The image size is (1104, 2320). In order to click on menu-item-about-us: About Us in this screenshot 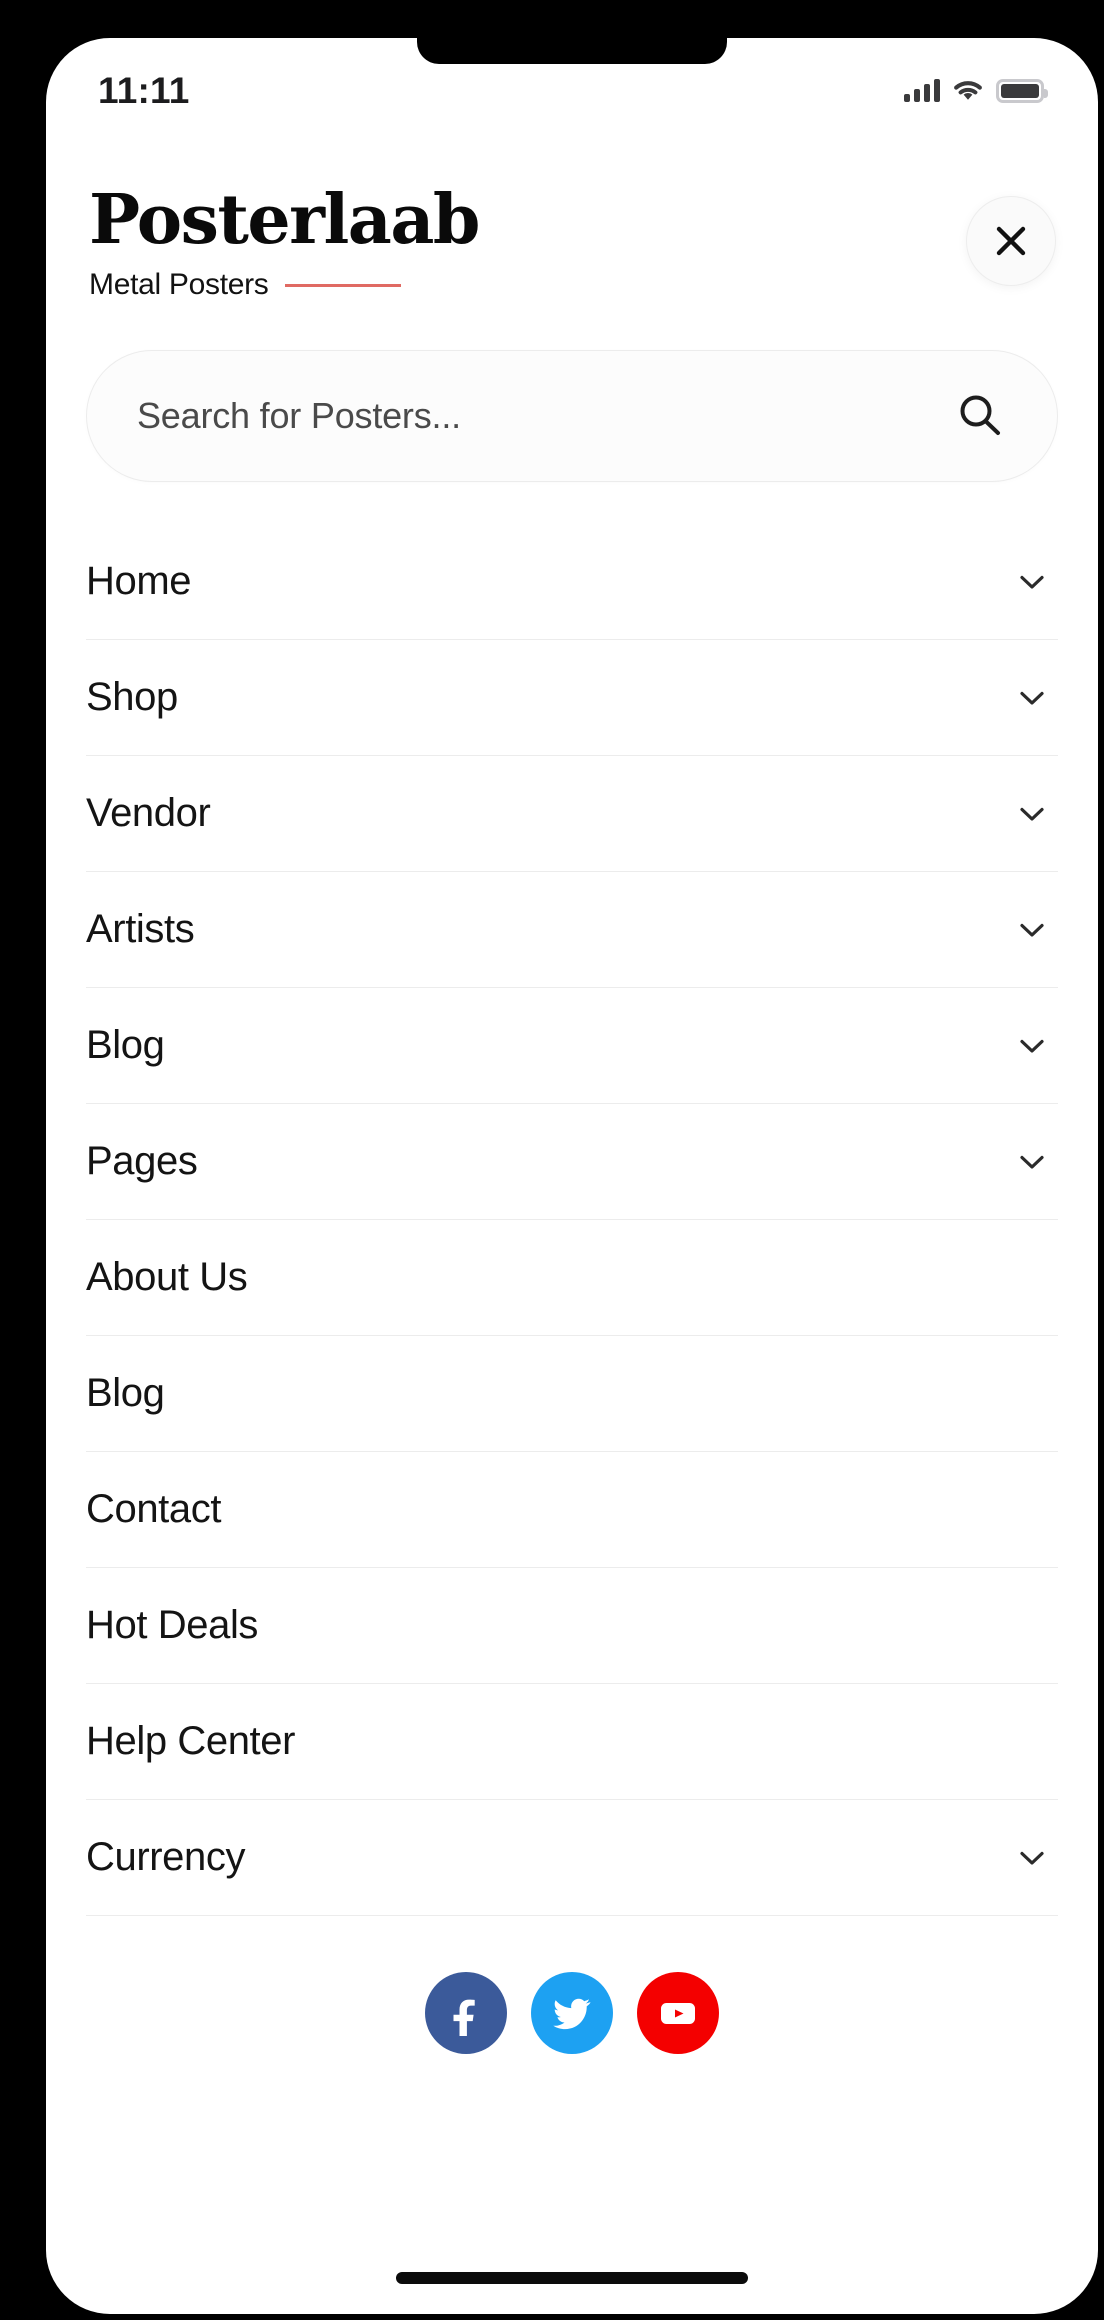, I will do `click(572, 1278)`.